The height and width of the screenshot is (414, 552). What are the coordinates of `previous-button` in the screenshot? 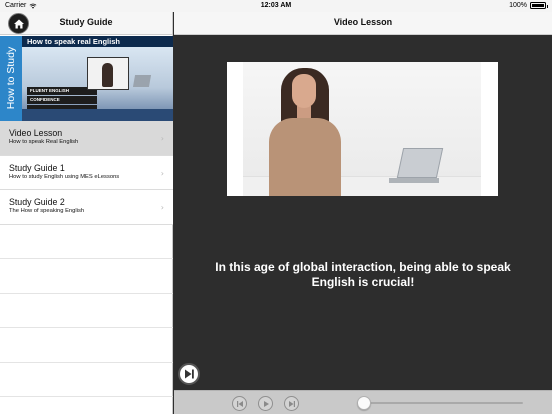 It's located at (239, 403).